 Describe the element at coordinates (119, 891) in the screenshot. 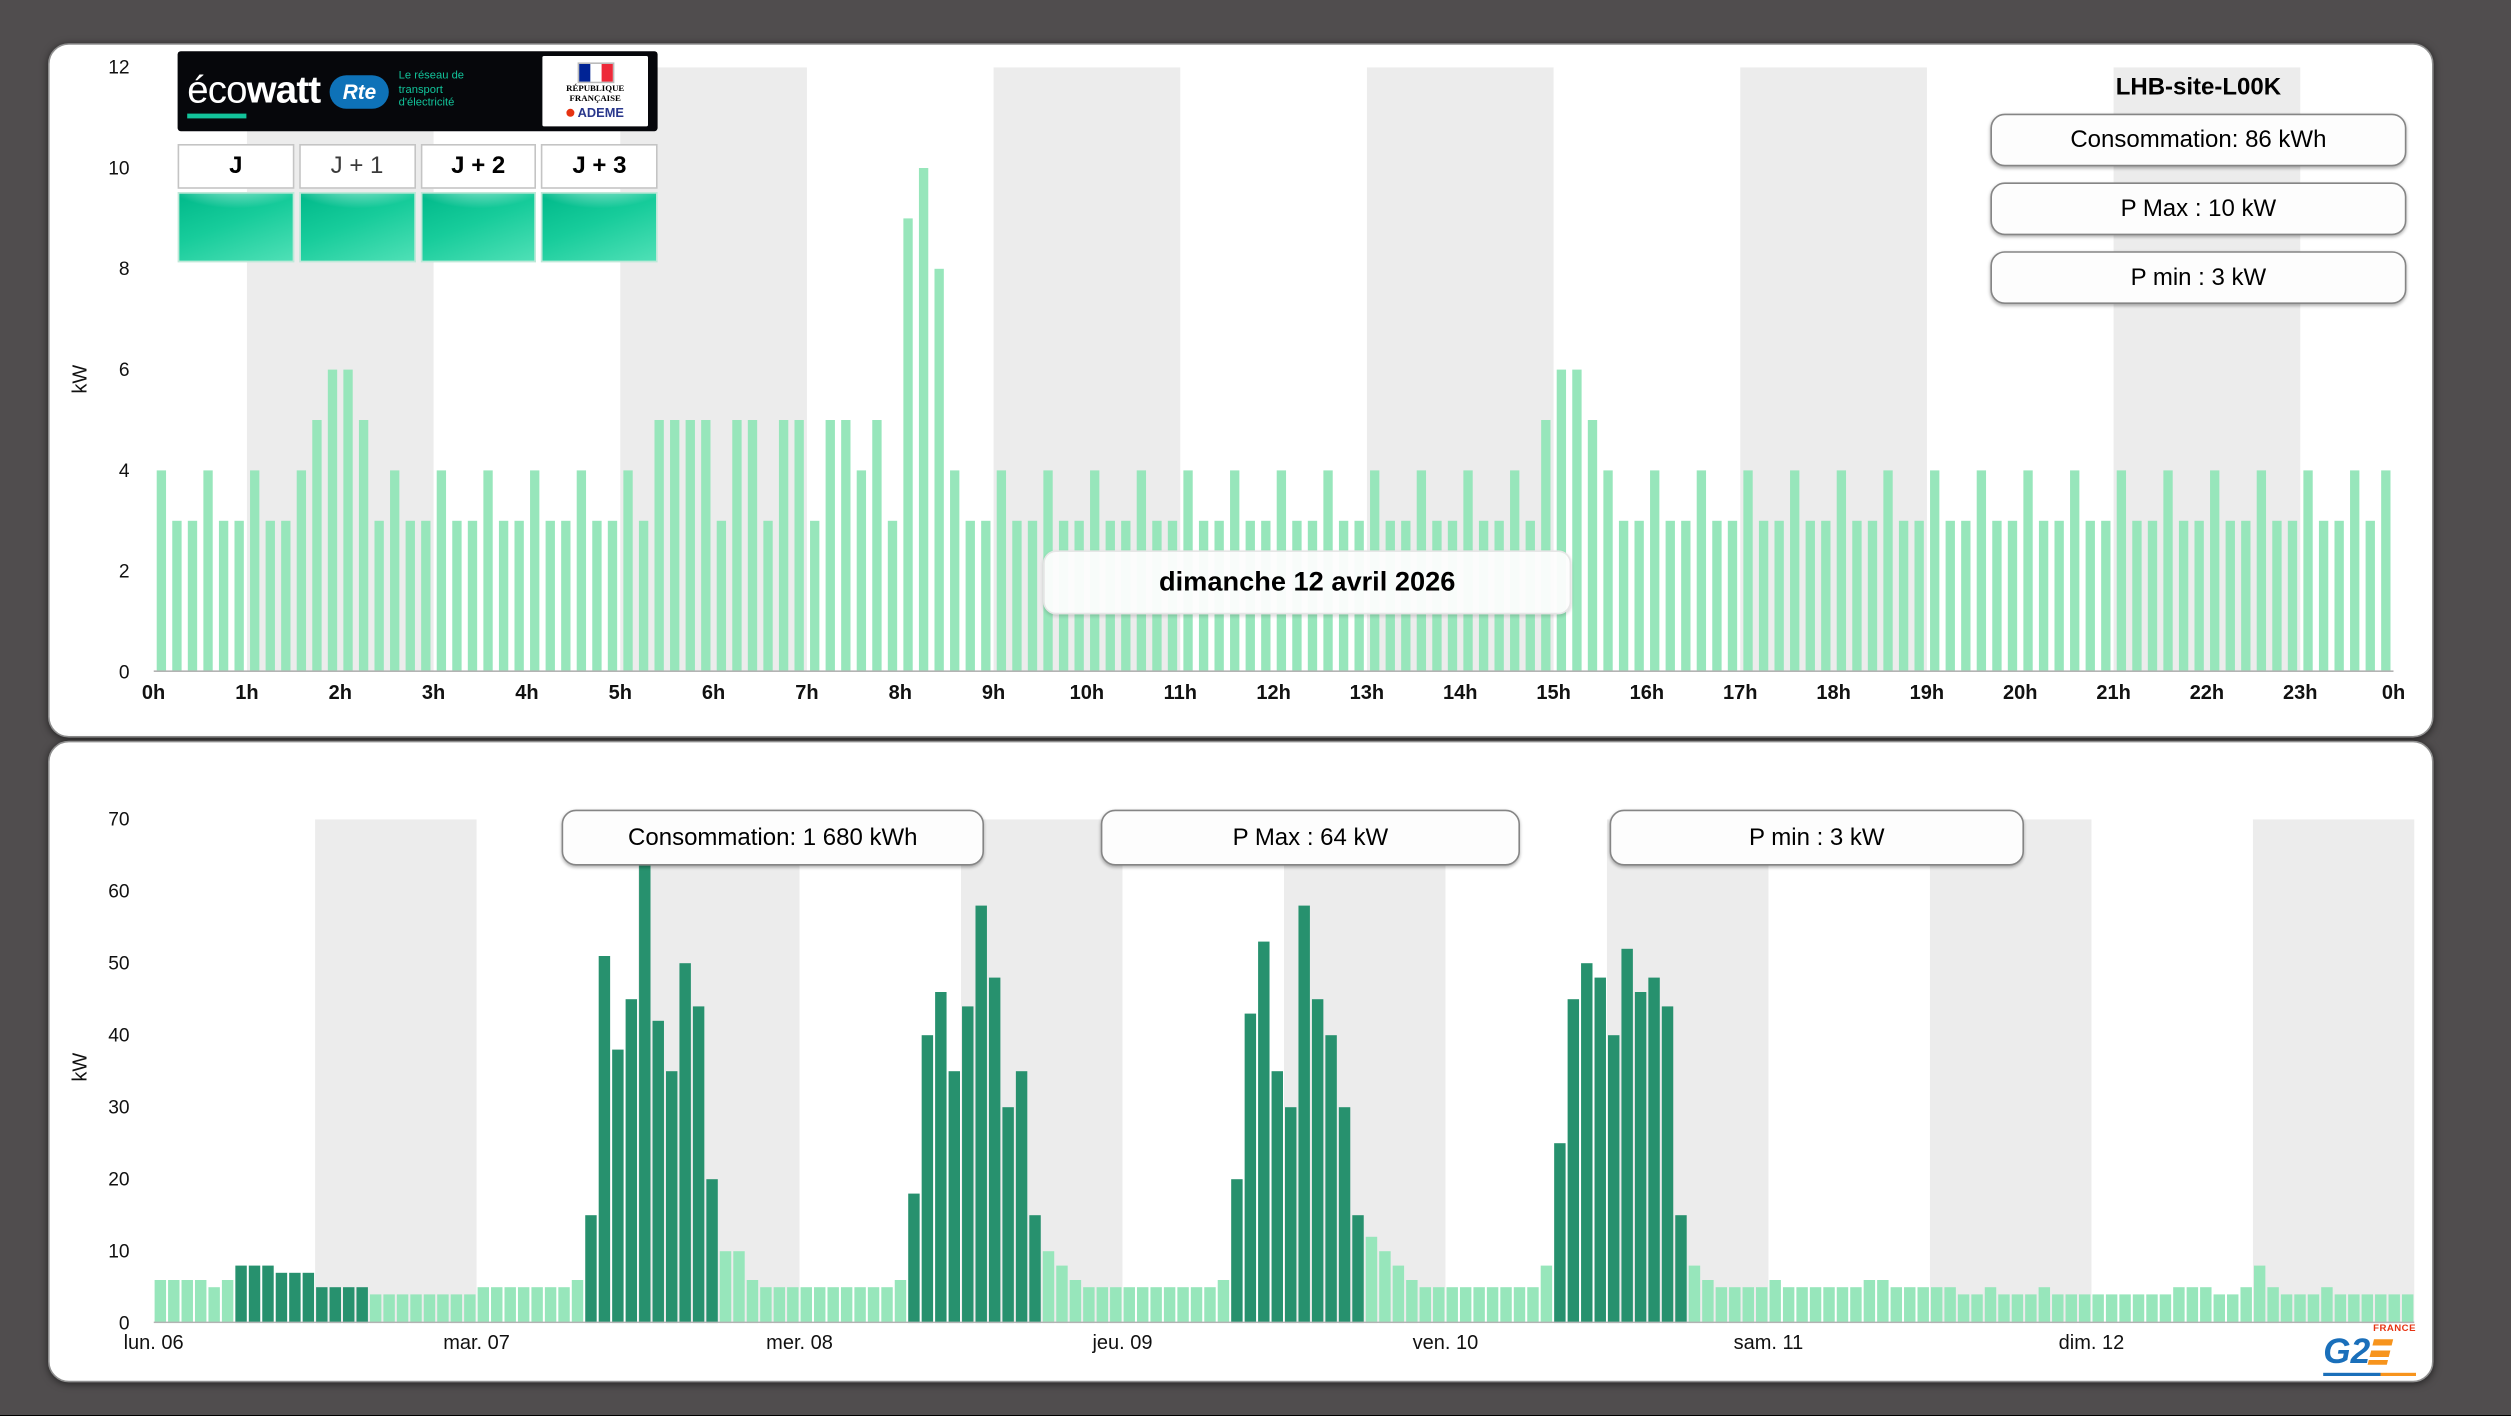

I see `y-tick-label: 60` at that location.